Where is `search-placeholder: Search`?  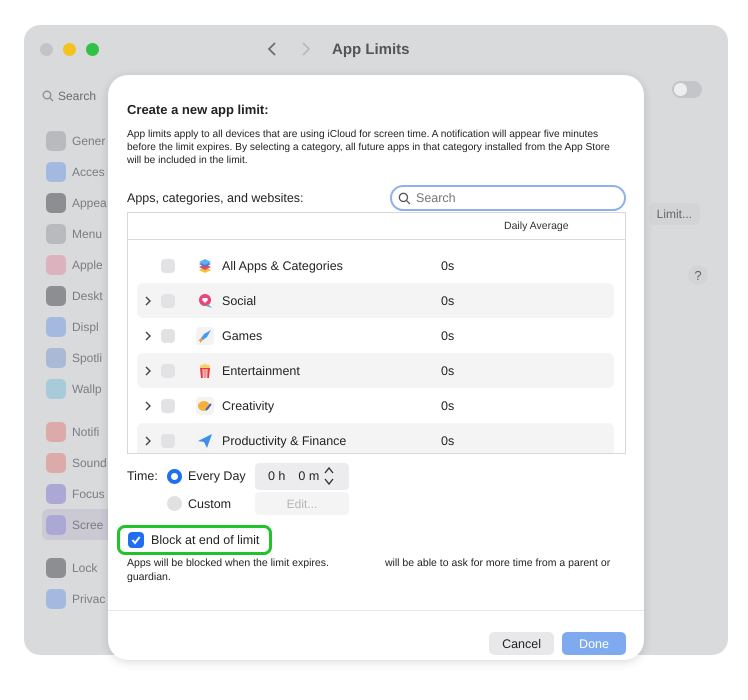 search-placeholder: Search is located at coordinates (77, 96).